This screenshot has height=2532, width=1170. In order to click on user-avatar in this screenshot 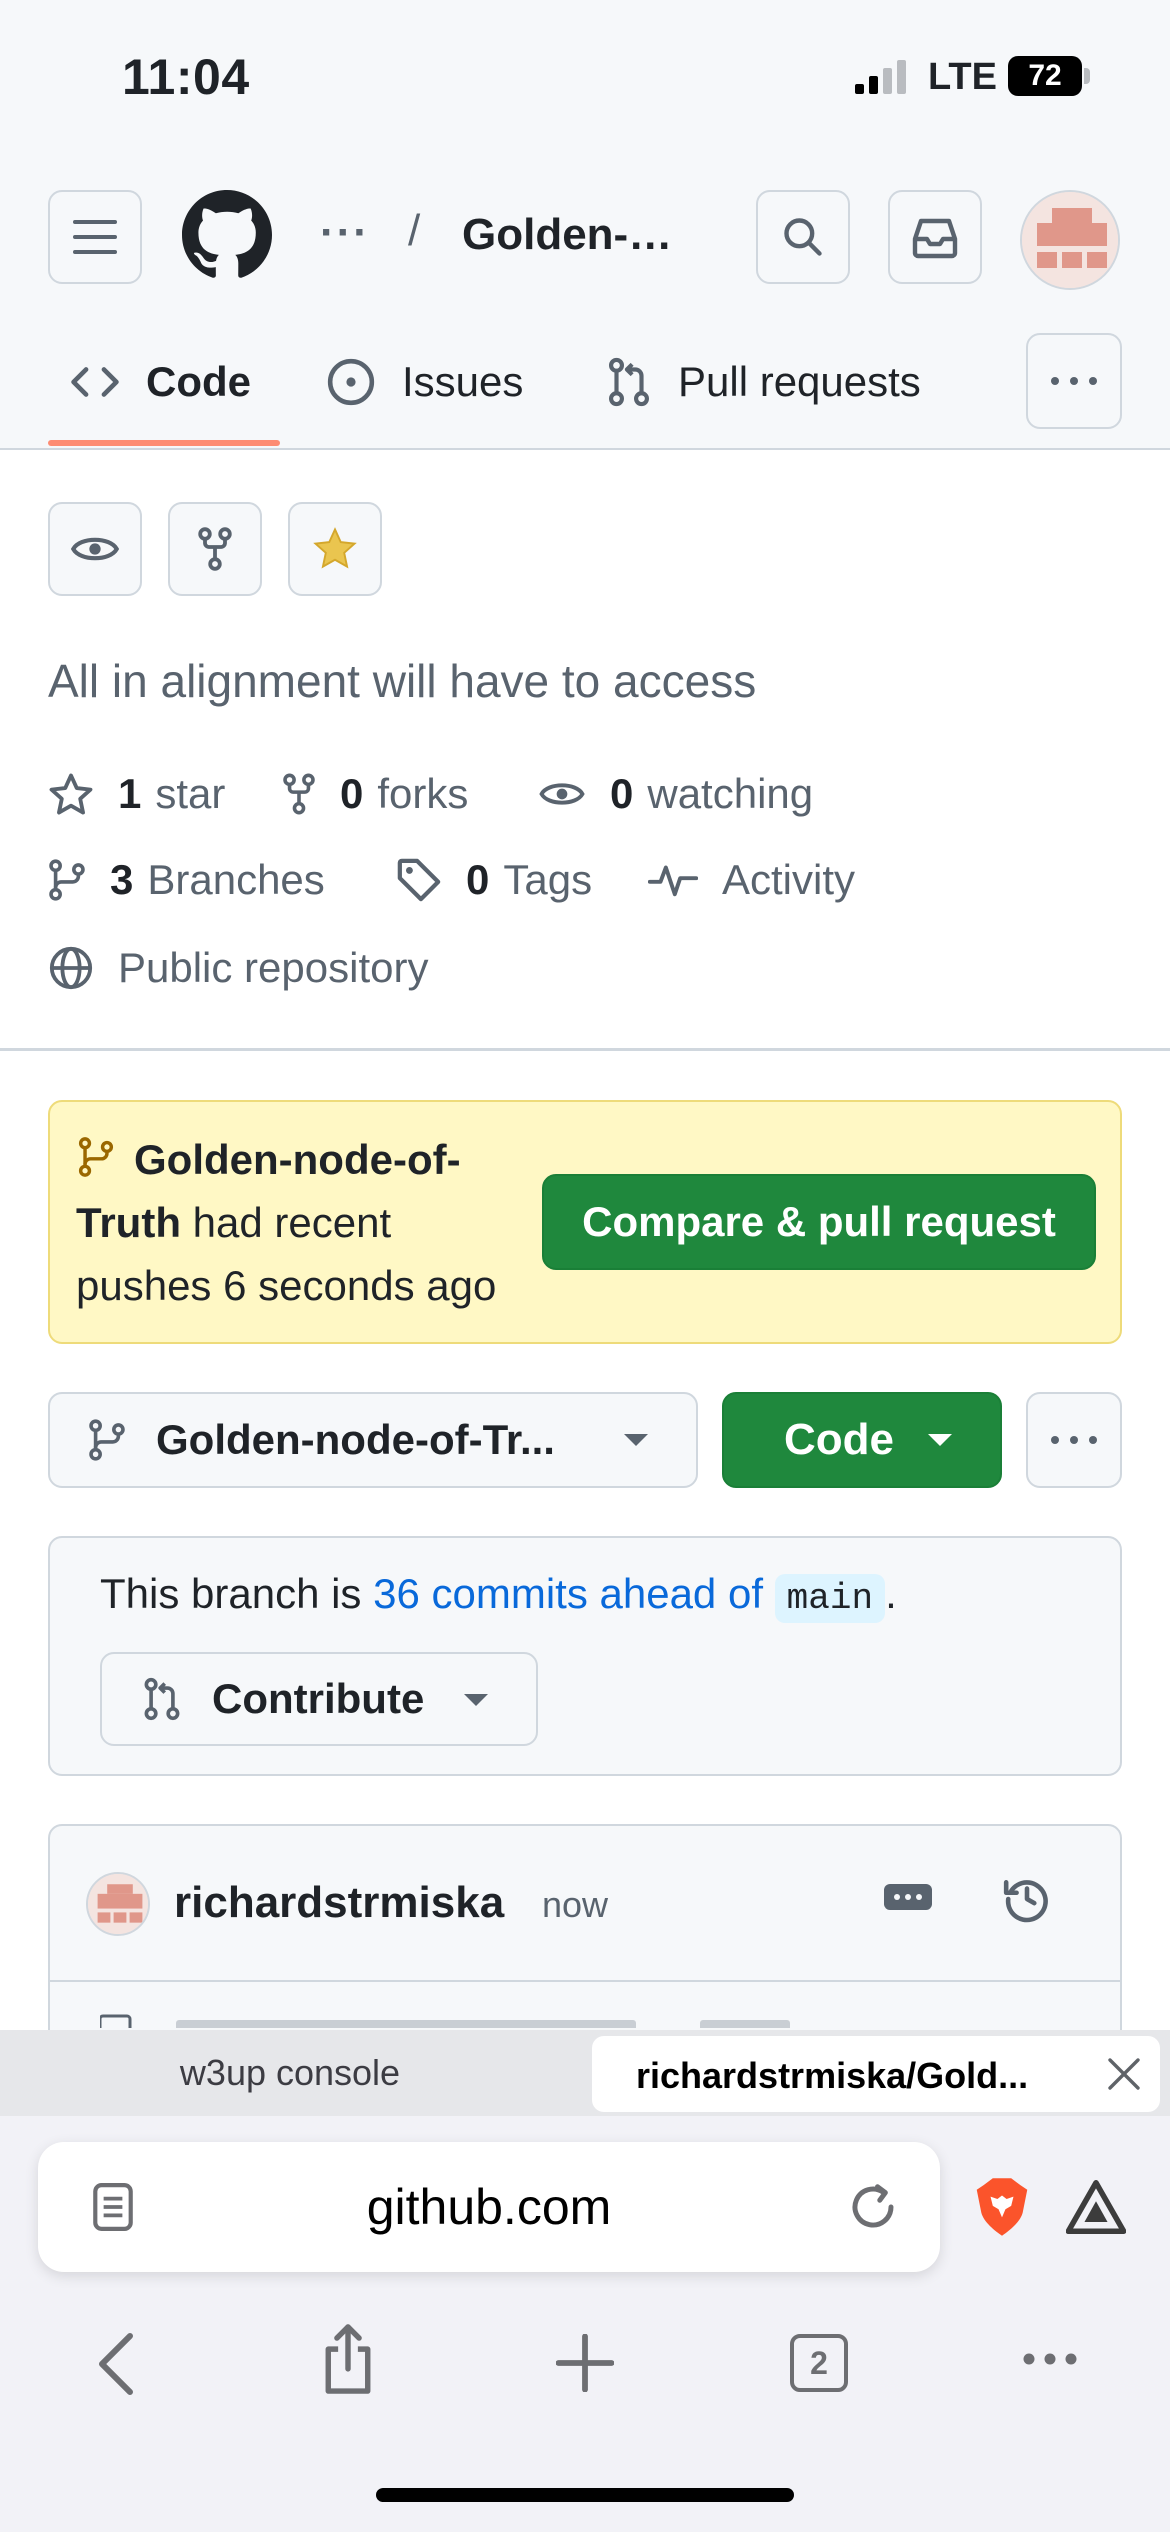, I will do `click(1070, 240)`.